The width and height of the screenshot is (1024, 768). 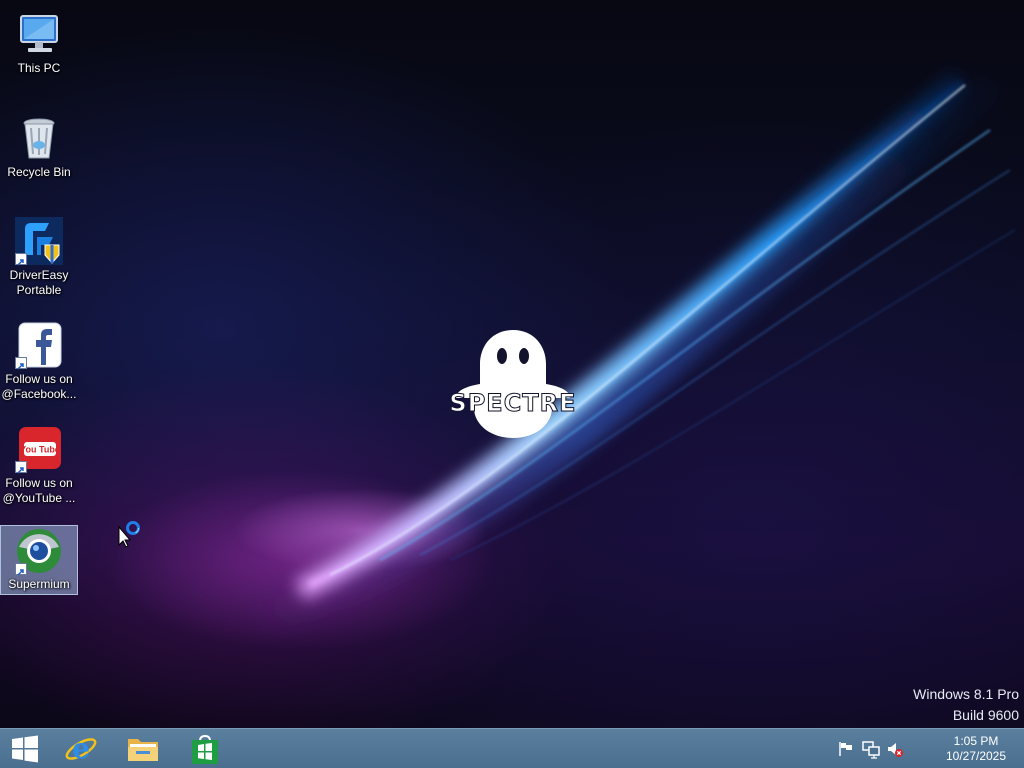 What do you see at coordinates (985, 715) in the screenshot?
I see `watermark-build: Build 9600` at bounding box center [985, 715].